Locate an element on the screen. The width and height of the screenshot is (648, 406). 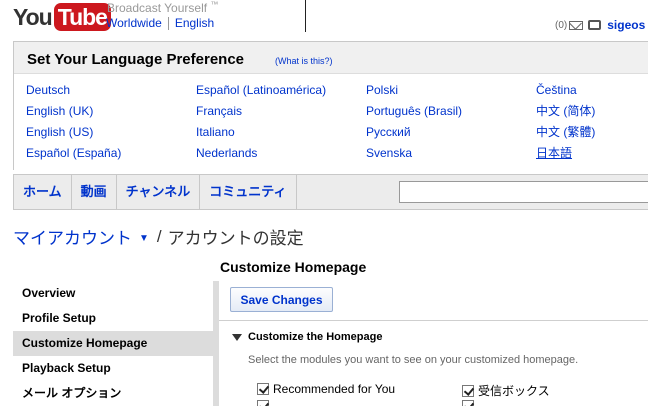
dropdown-arrow-icon: ▼ is located at coordinates (144, 238).